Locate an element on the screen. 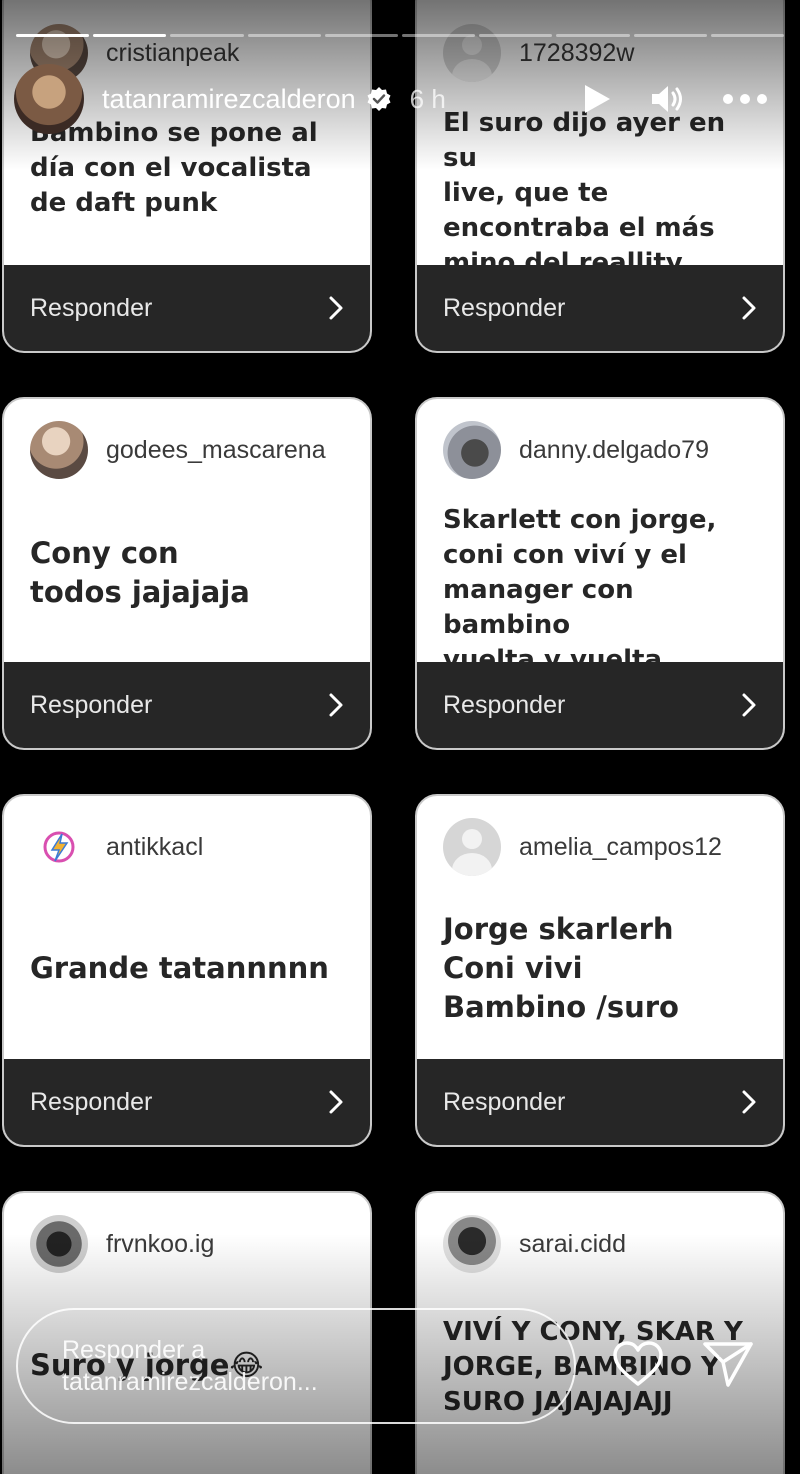 This screenshot has width=800, height=1474. card-username: danny.delgado79 is located at coordinates (614, 449).